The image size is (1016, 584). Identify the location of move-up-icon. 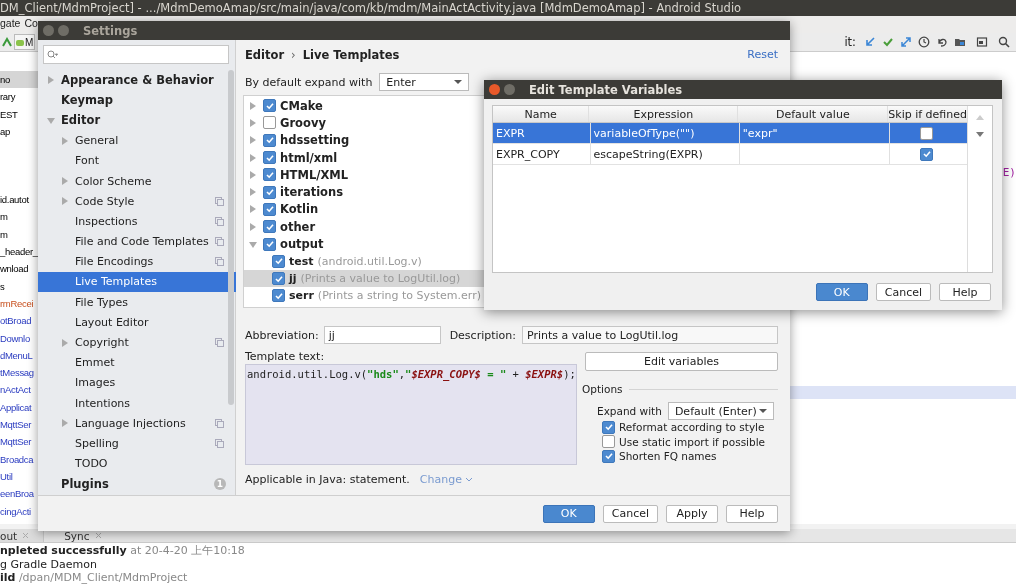
(980, 117).